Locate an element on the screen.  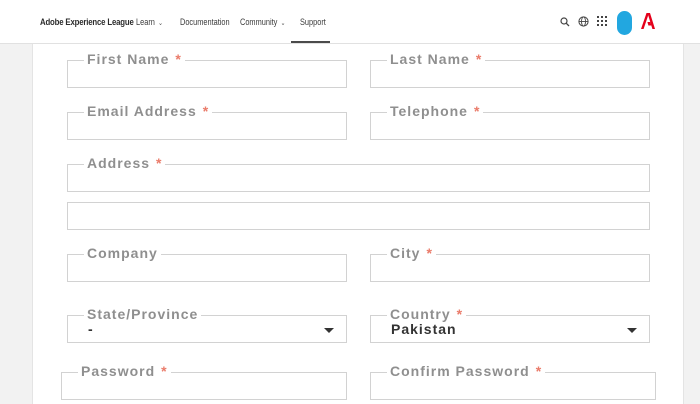
email-field: Email Address * is located at coordinates (207, 121).